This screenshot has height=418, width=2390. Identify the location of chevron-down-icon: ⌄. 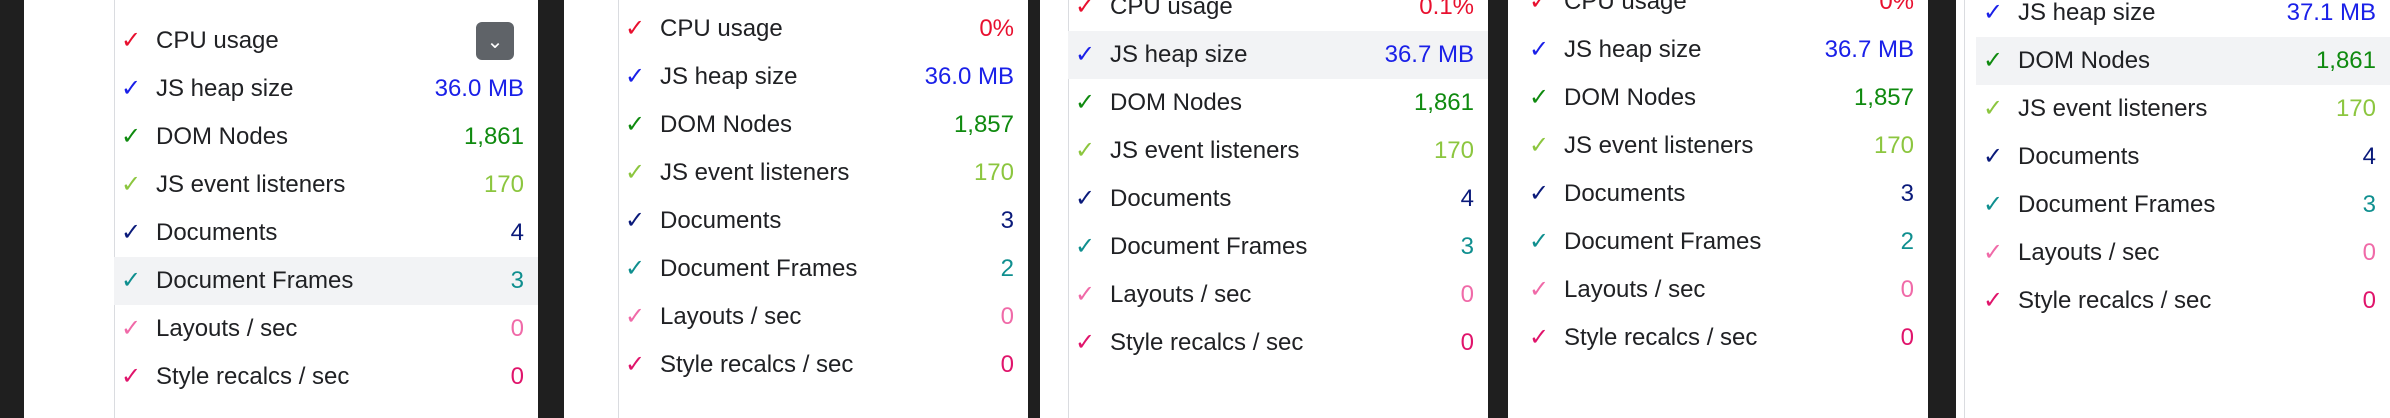
(495, 41).